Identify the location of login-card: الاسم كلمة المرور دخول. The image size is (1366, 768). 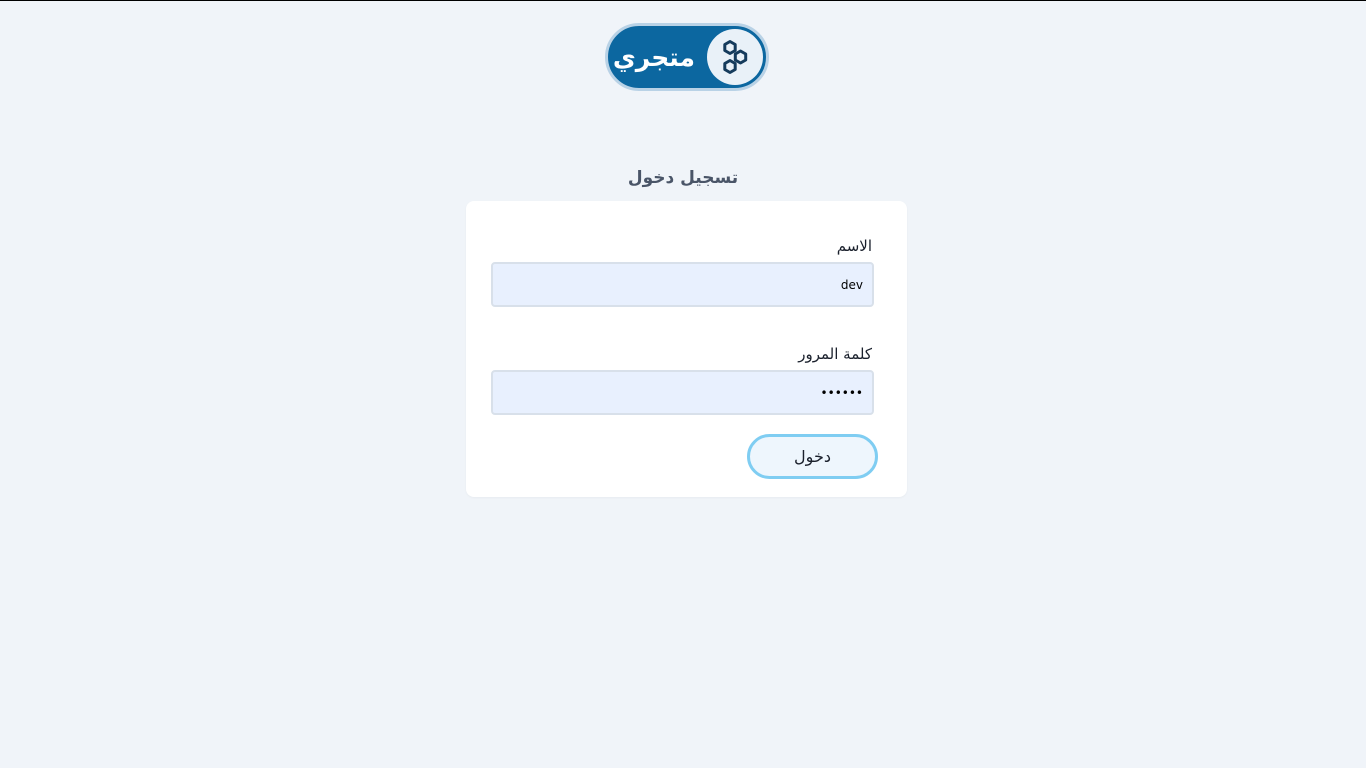
(686, 349).